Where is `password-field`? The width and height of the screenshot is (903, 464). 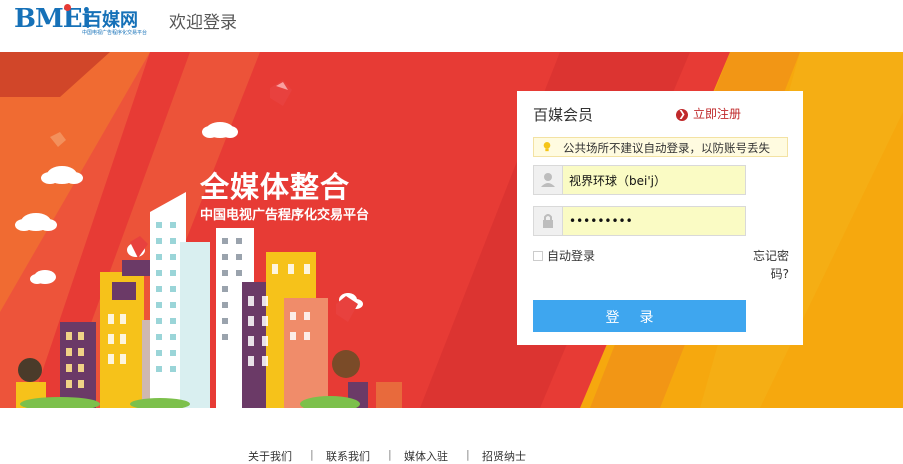
password-field is located at coordinates (639, 221).